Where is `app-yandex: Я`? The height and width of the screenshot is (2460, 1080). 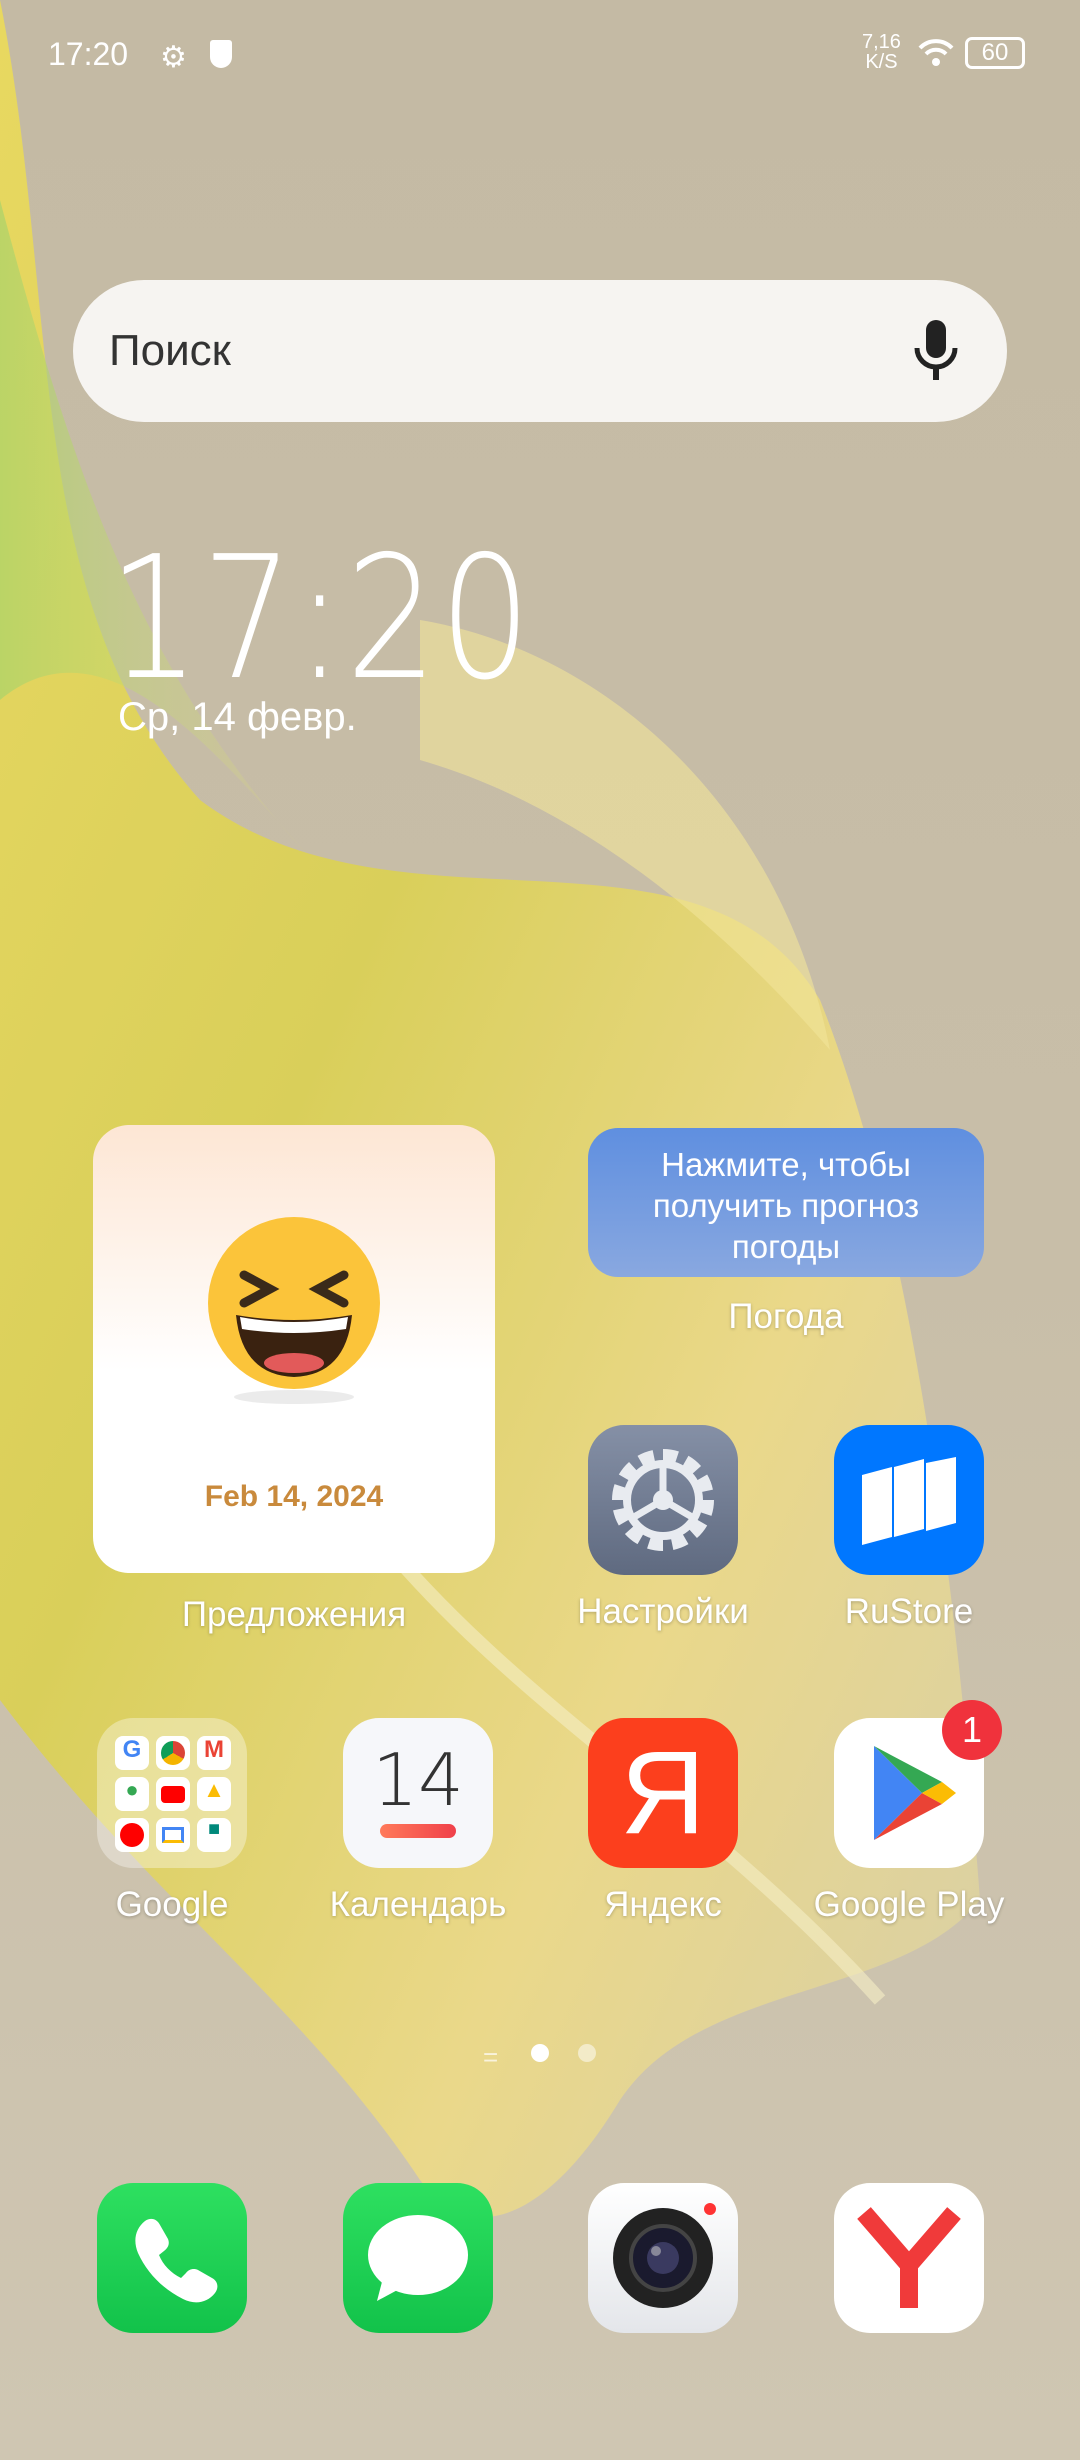
app-yandex: Я is located at coordinates (663, 1793).